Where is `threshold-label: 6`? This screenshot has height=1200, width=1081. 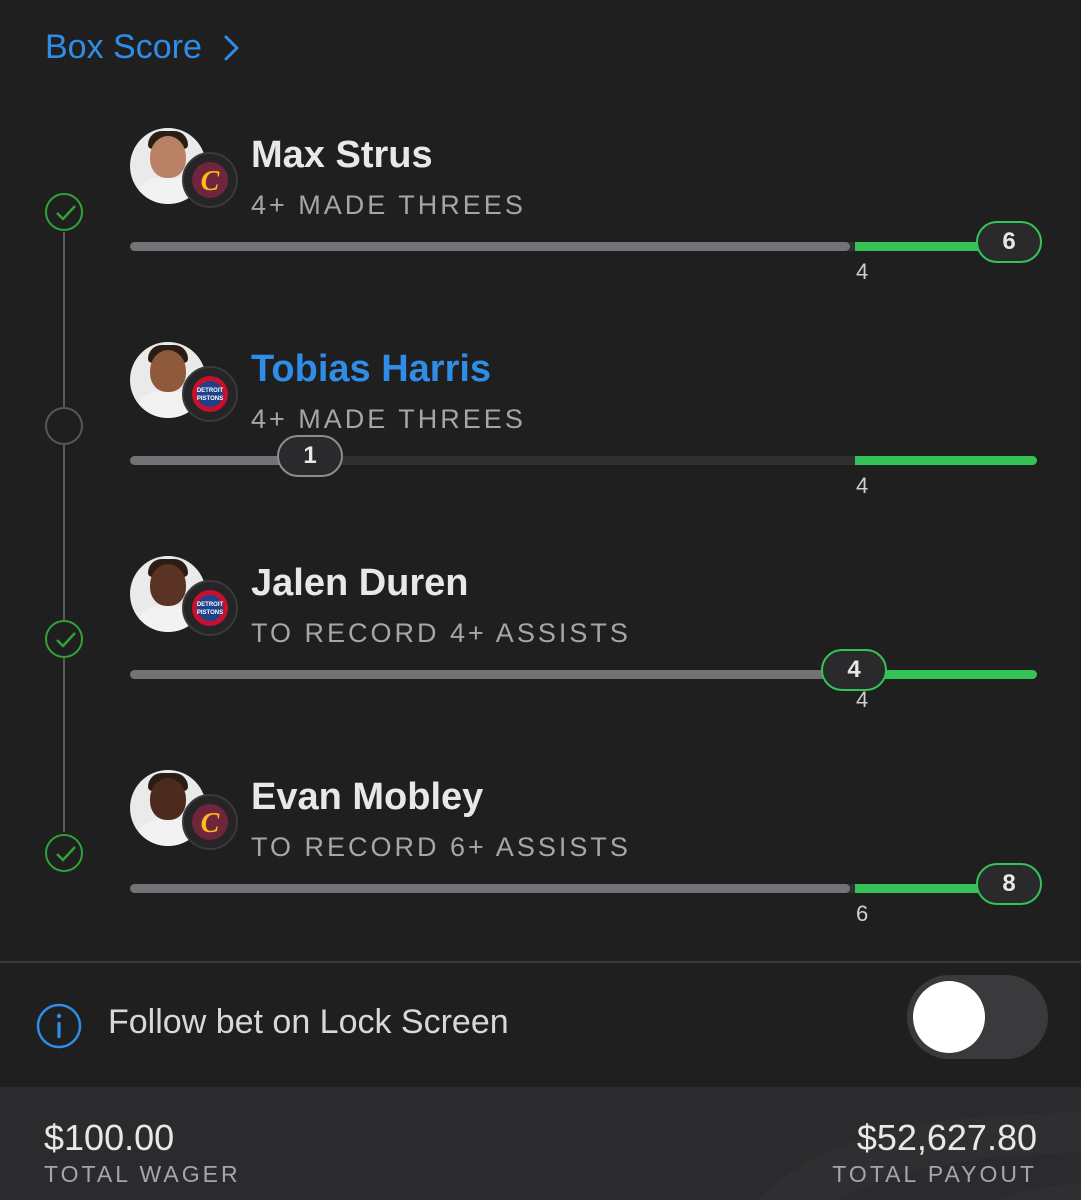
threshold-label: 6 is located at coordinates (862, 913).